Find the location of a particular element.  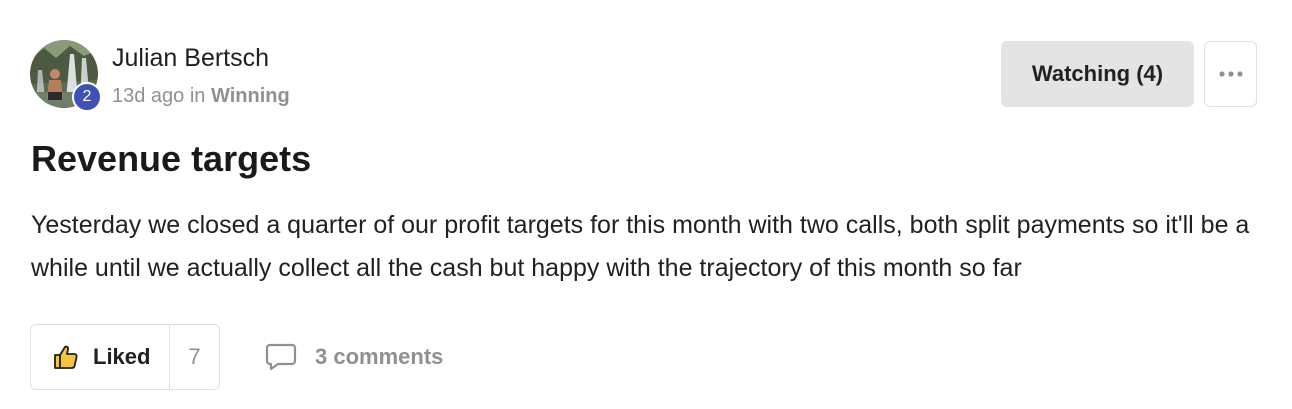

post-meta: 13d ago in Winning is located at coordinates (201, 96).